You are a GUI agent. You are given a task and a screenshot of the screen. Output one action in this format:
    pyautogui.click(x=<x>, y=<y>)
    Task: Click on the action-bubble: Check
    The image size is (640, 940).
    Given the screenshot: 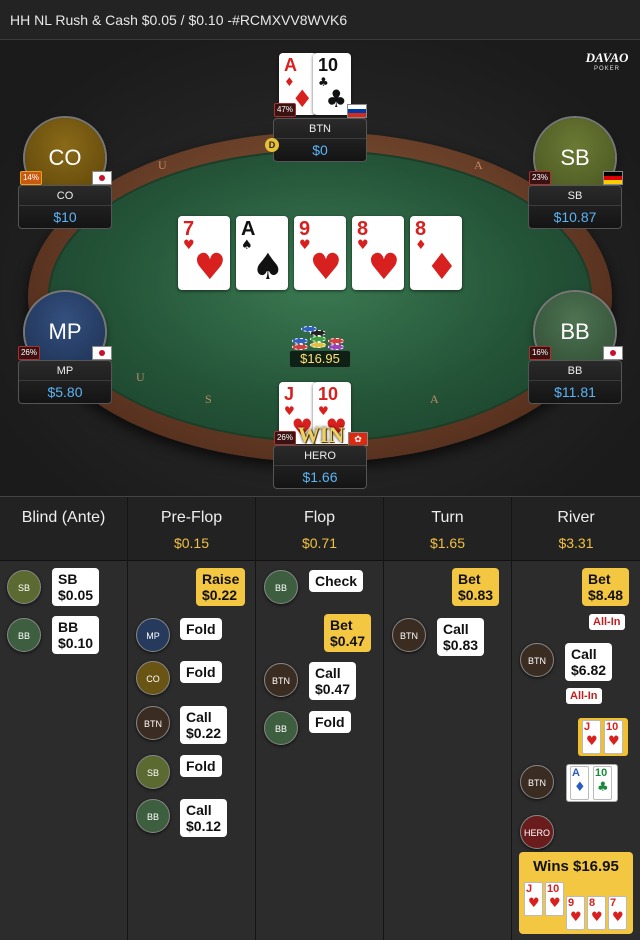 What is the action you would take?
    pyautogui.click(x=336, y=581)
    